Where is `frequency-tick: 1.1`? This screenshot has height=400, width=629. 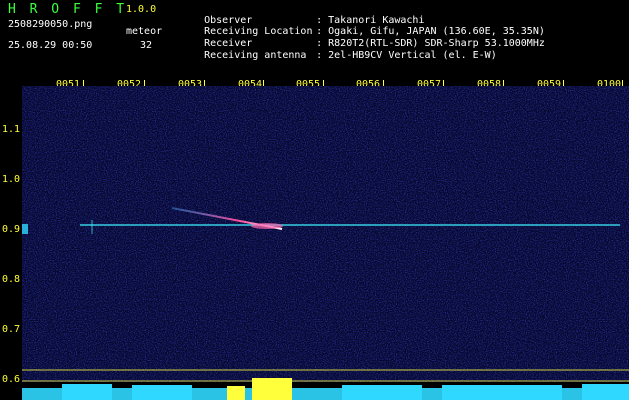
frequency-tick: 1.1 is located at coordinates (11, 129).